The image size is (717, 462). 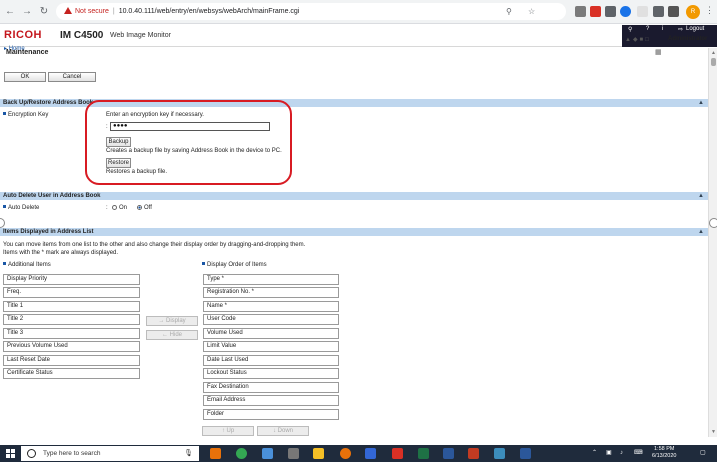 I want to click on up-button-label: Up, so click(x=230, y=431).